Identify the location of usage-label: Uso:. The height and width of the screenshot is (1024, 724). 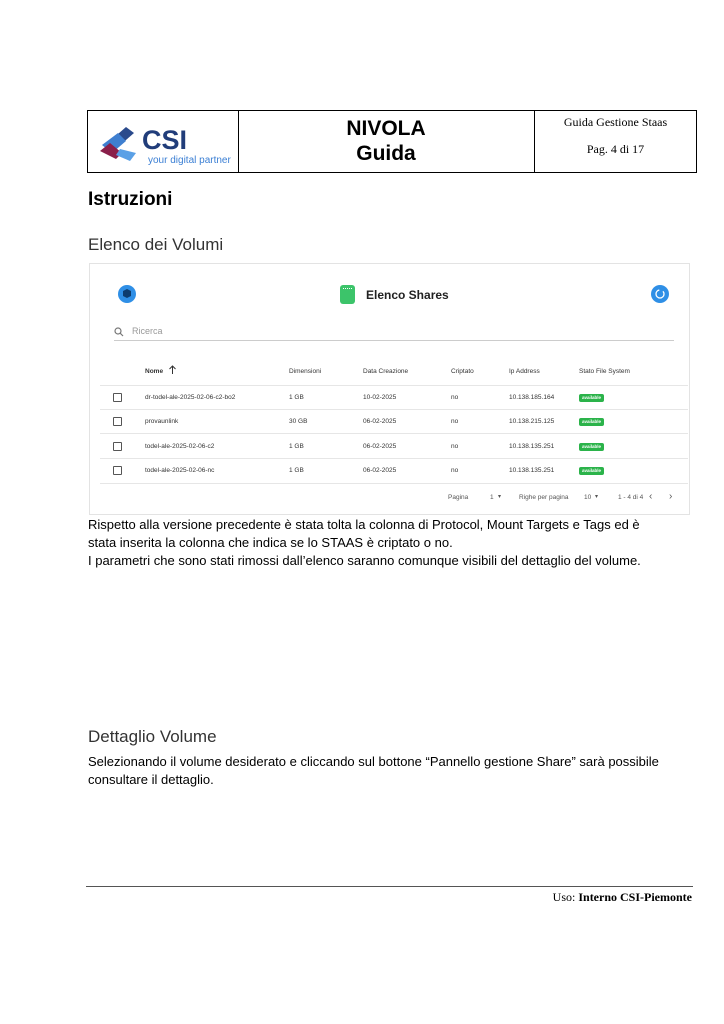
(565, 897).